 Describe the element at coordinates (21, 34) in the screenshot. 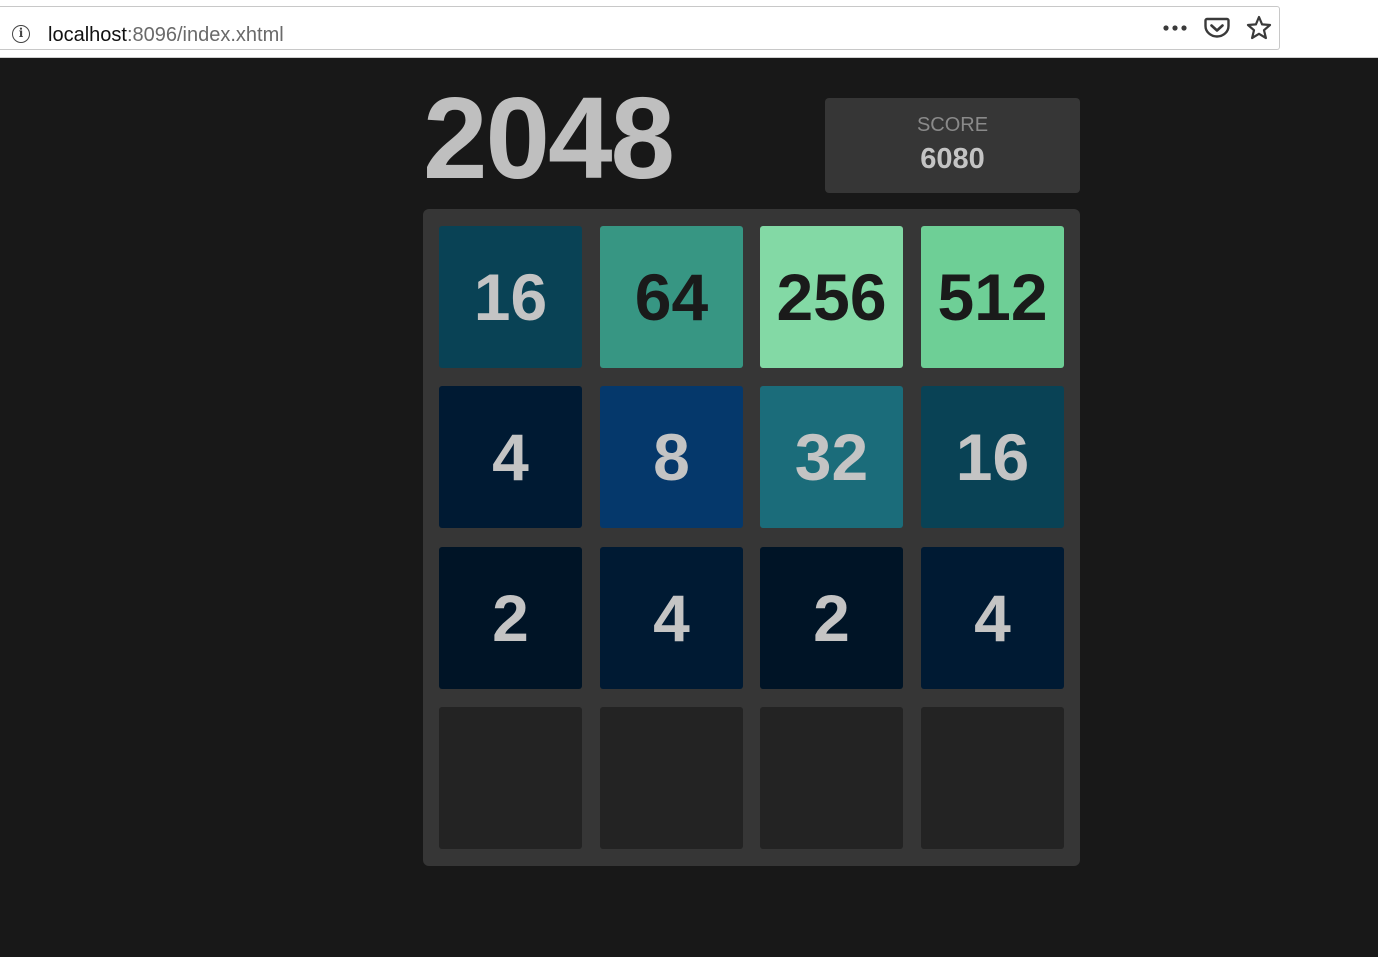

I see `info-icon: i` at that location.